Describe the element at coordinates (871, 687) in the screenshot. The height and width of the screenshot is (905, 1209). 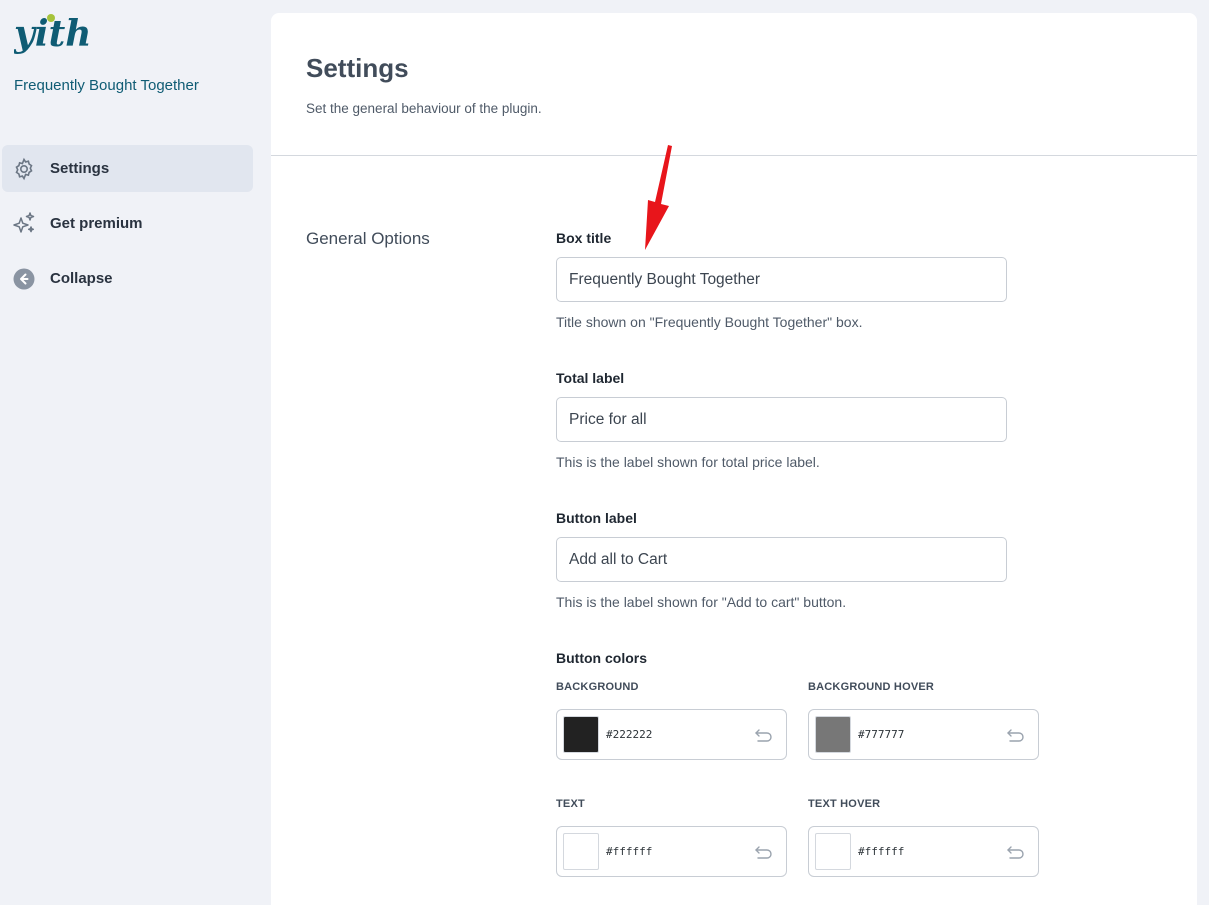
I see `background-hover-color-caption: BACKGROUND HOVER` at that location.